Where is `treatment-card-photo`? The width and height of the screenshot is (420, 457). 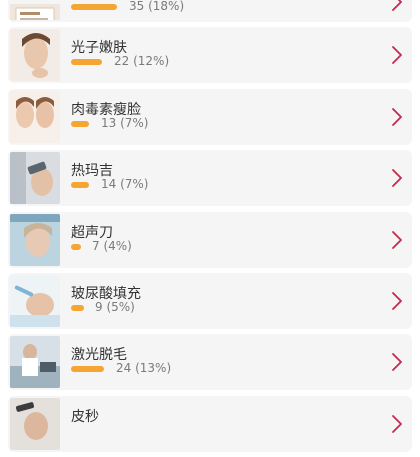 treatment-card-photo is located at coordinates (35, 10).